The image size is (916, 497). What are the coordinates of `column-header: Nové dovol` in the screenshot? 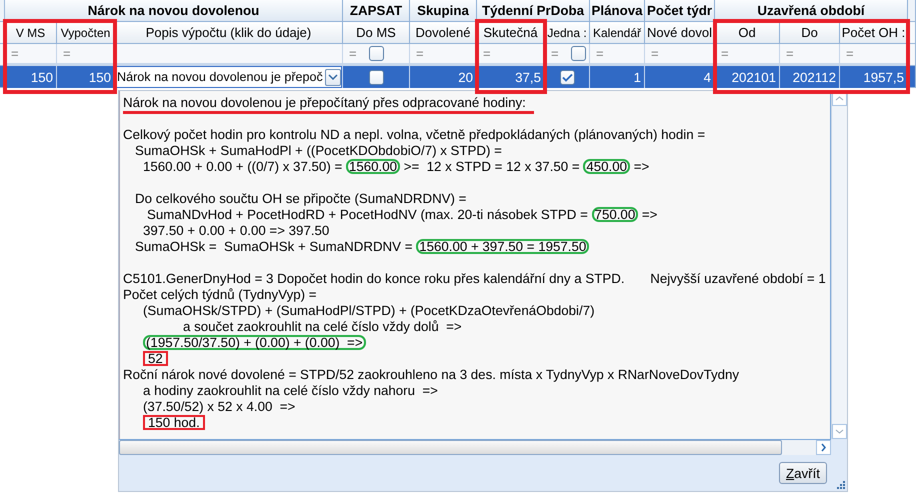 It's located at (680, 33).